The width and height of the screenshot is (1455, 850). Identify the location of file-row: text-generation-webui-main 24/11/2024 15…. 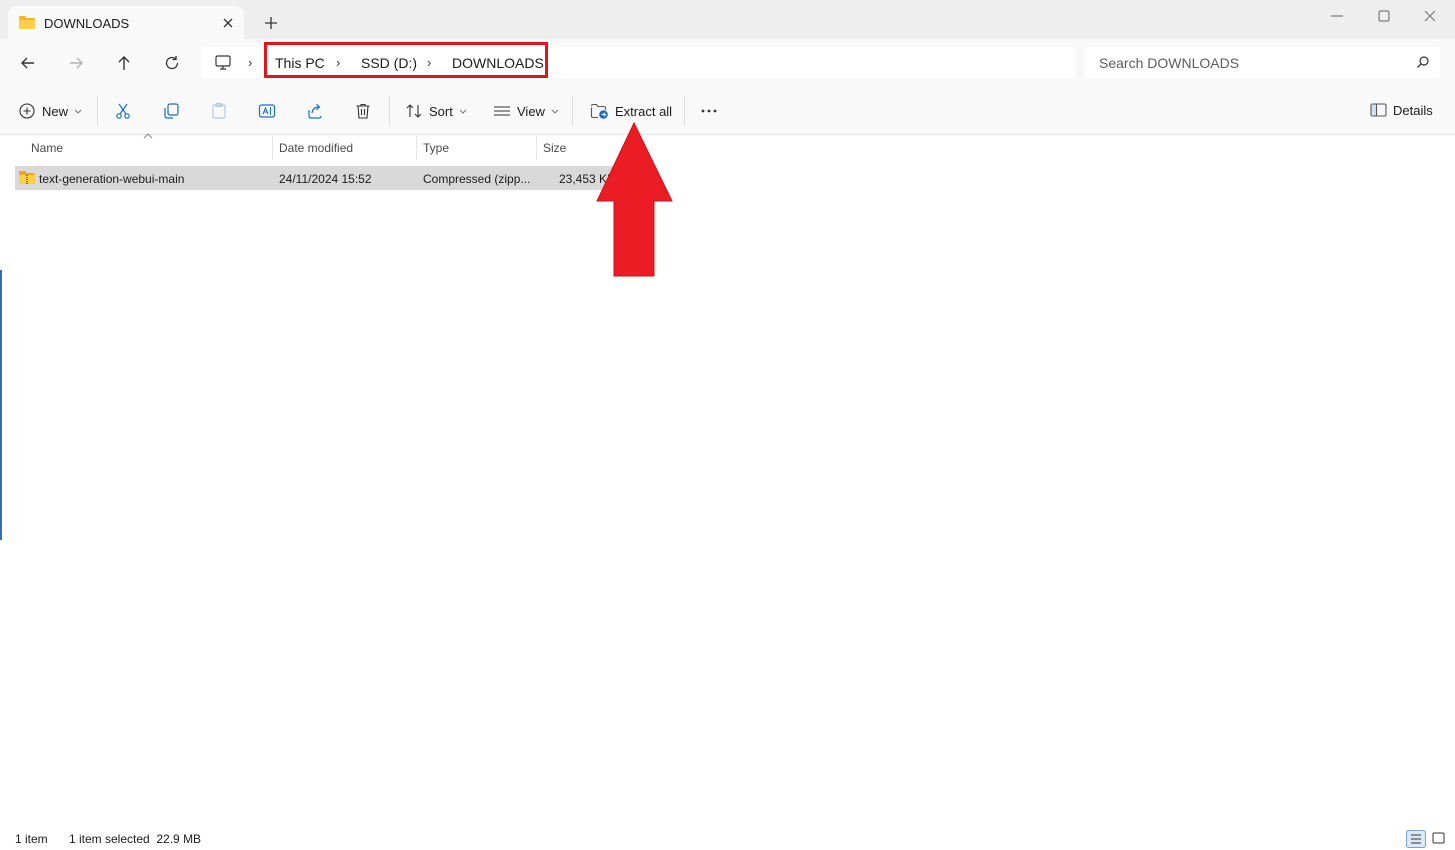
(315, 178).